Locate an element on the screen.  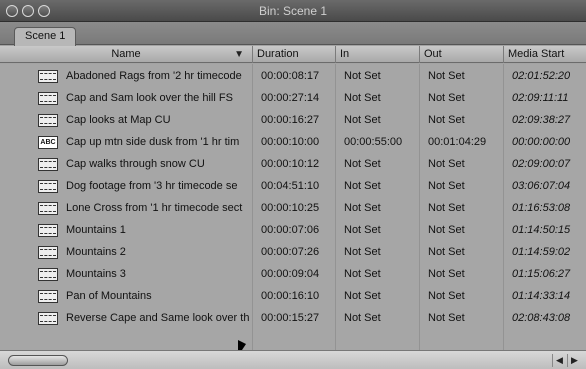
column-header-name-label: Name is located at coordinates (126, 54).